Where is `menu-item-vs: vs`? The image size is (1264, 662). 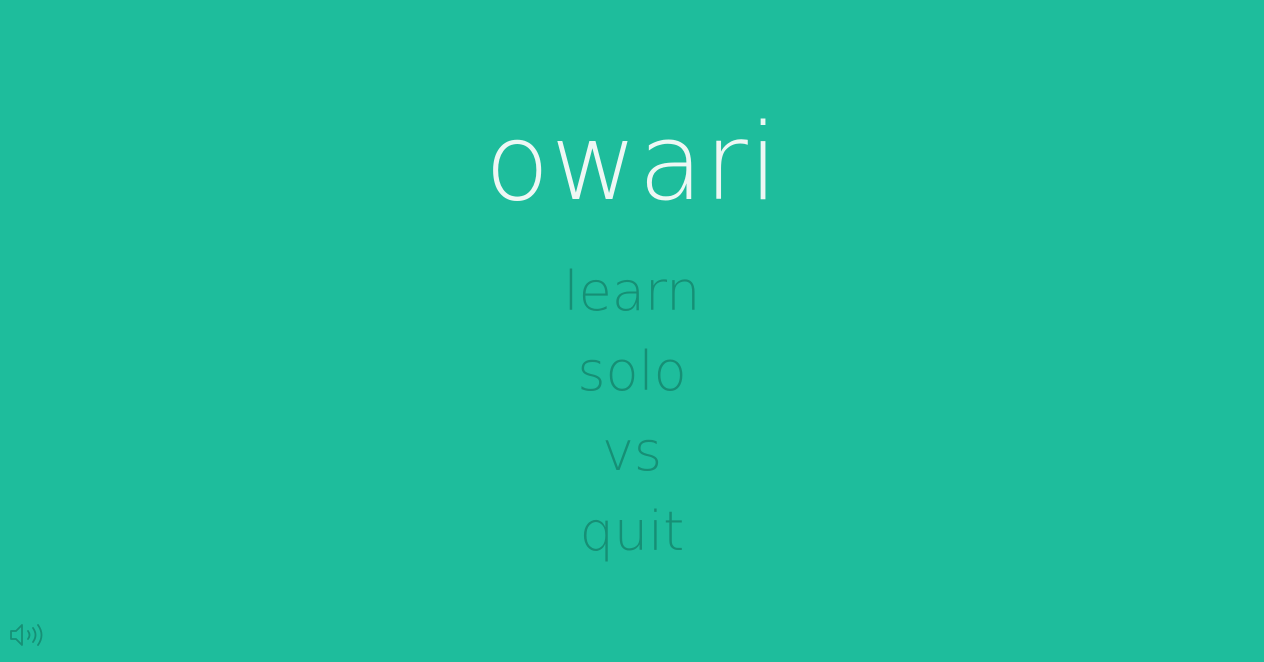
menu-item-vs: vs is located at coordinates (632, 456).